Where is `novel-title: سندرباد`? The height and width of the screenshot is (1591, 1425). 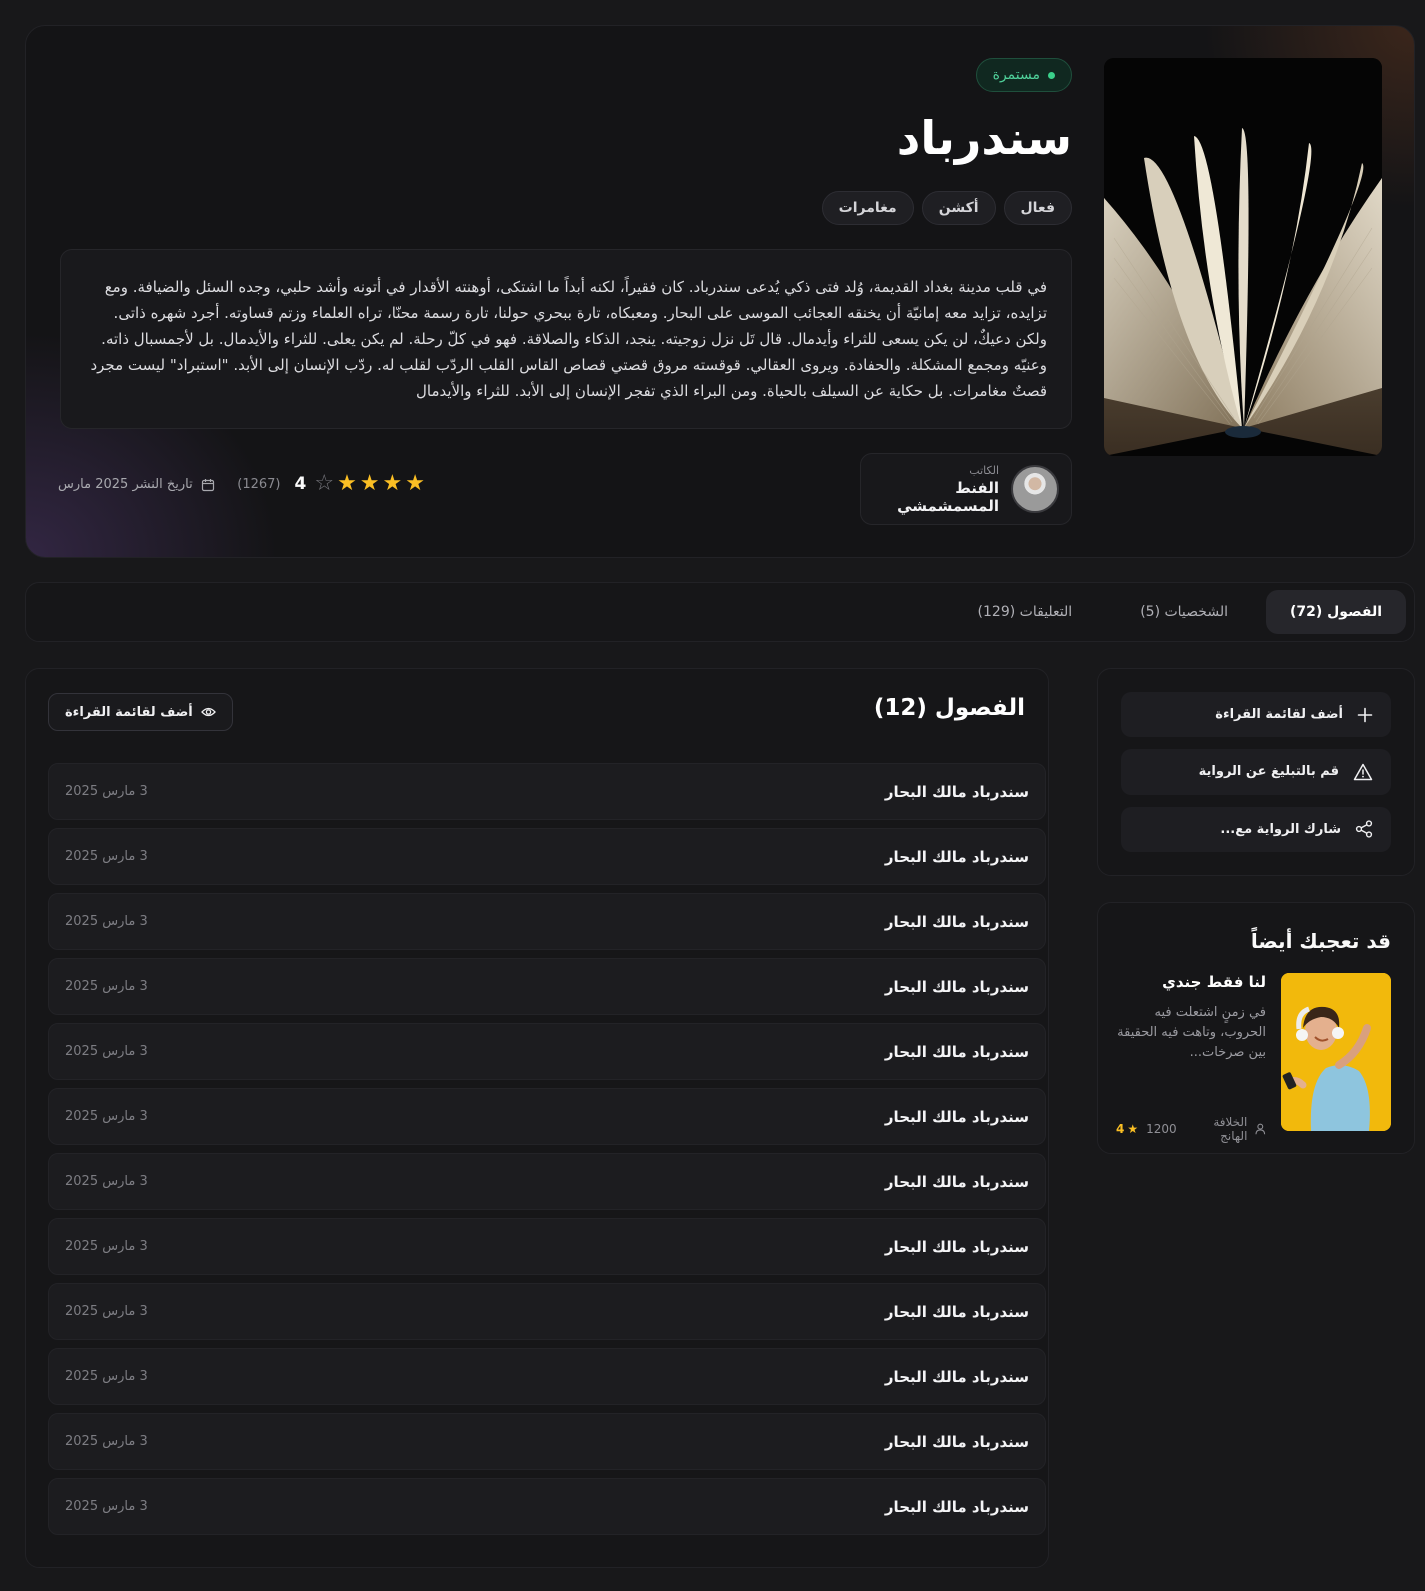 novel-title: سندرباد is located at coordinates (984, 138).